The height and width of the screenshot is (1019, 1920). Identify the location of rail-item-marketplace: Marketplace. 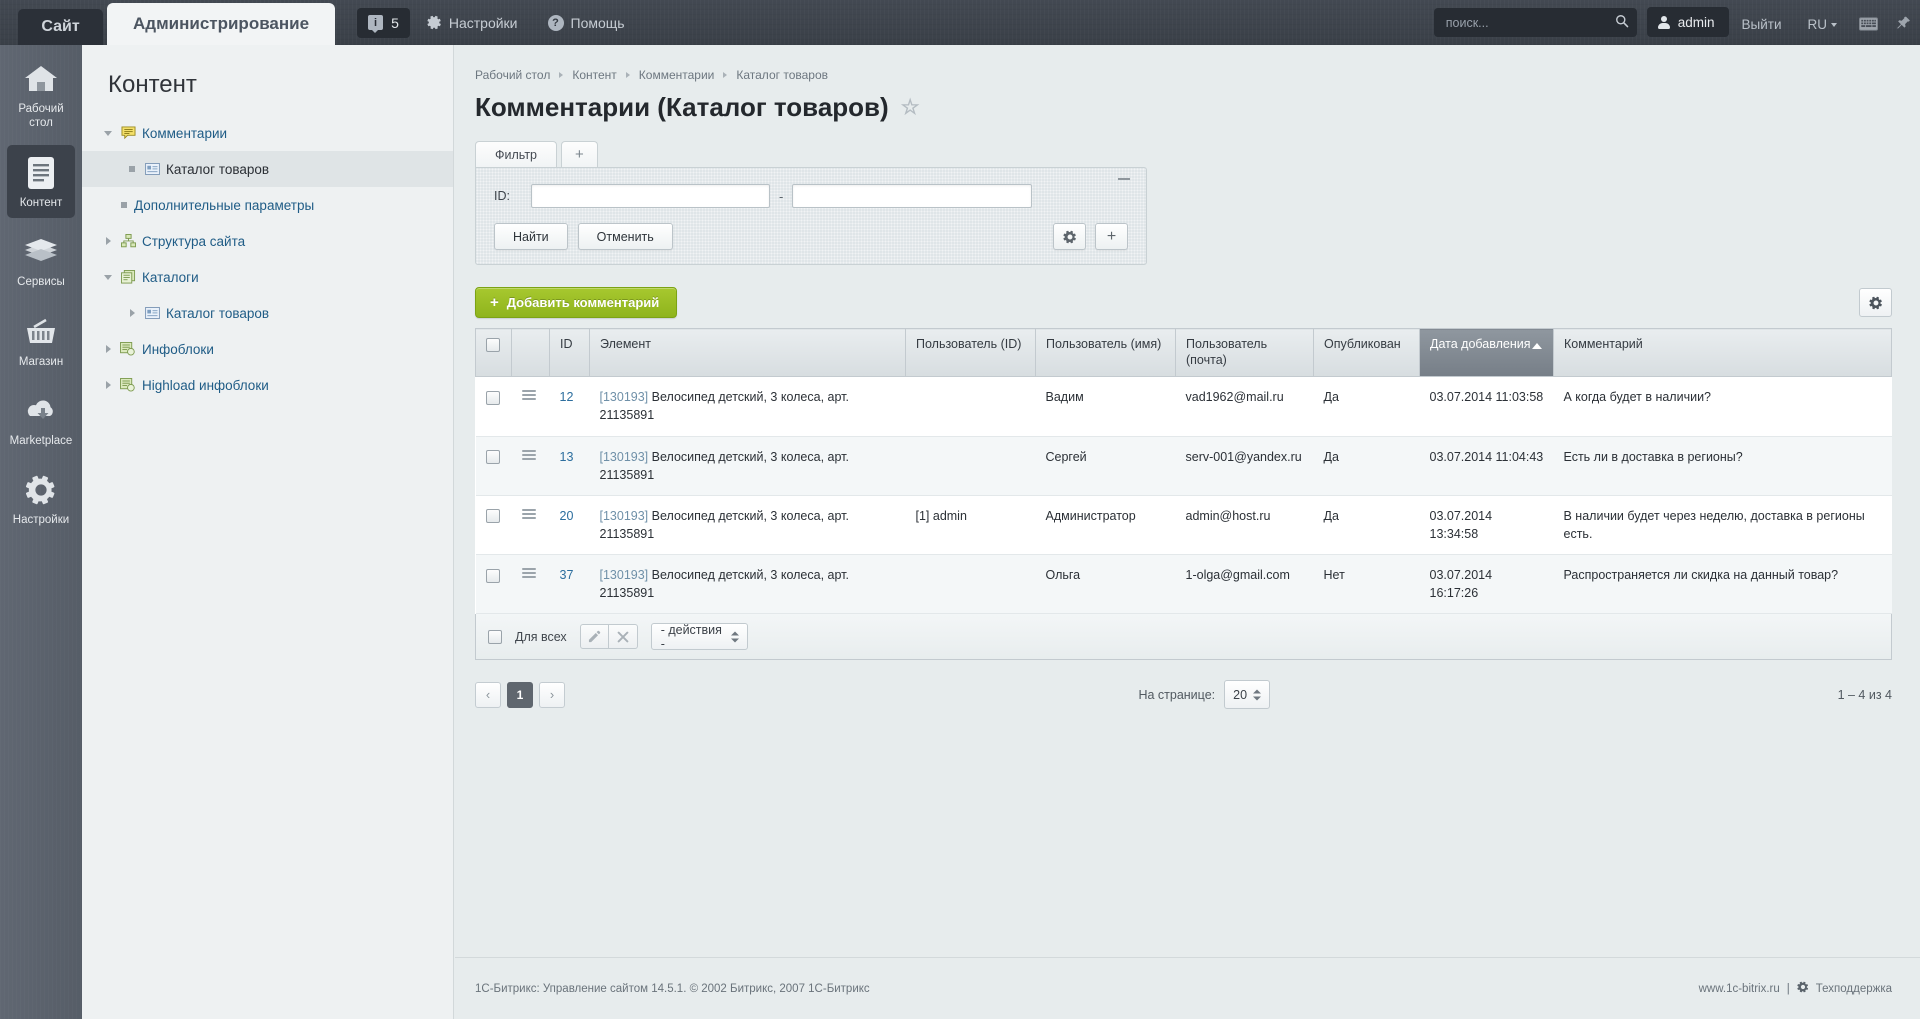
(41, 419).